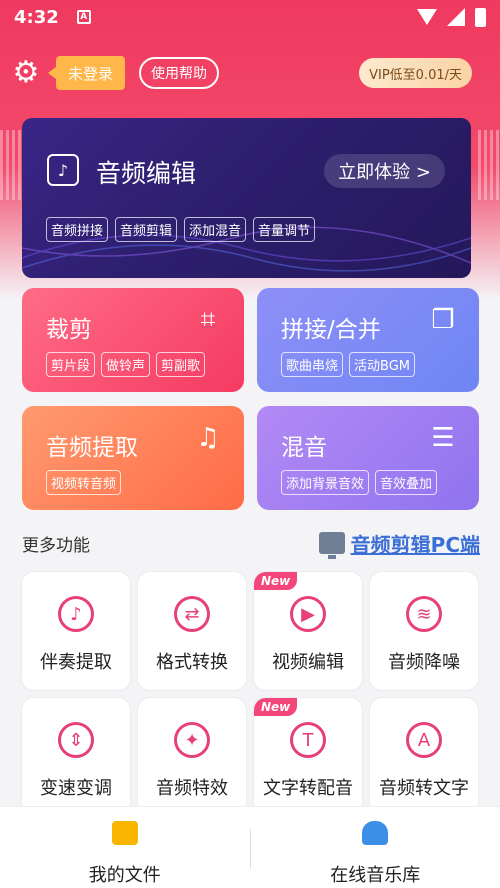  What do you see at coordinates (424, 740) in the screenshot?
I see `speech-to-text-icon: A` at bounding box center [424, 740].